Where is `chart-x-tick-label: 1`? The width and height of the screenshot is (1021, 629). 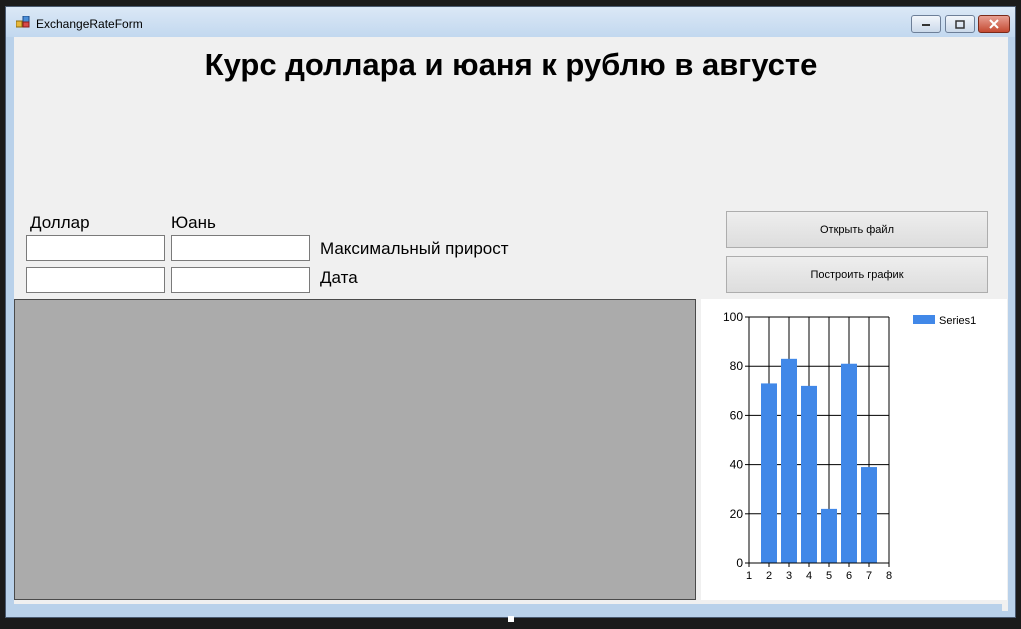 chart-x-tick-label: 1 is located at coordinates (749, 576).